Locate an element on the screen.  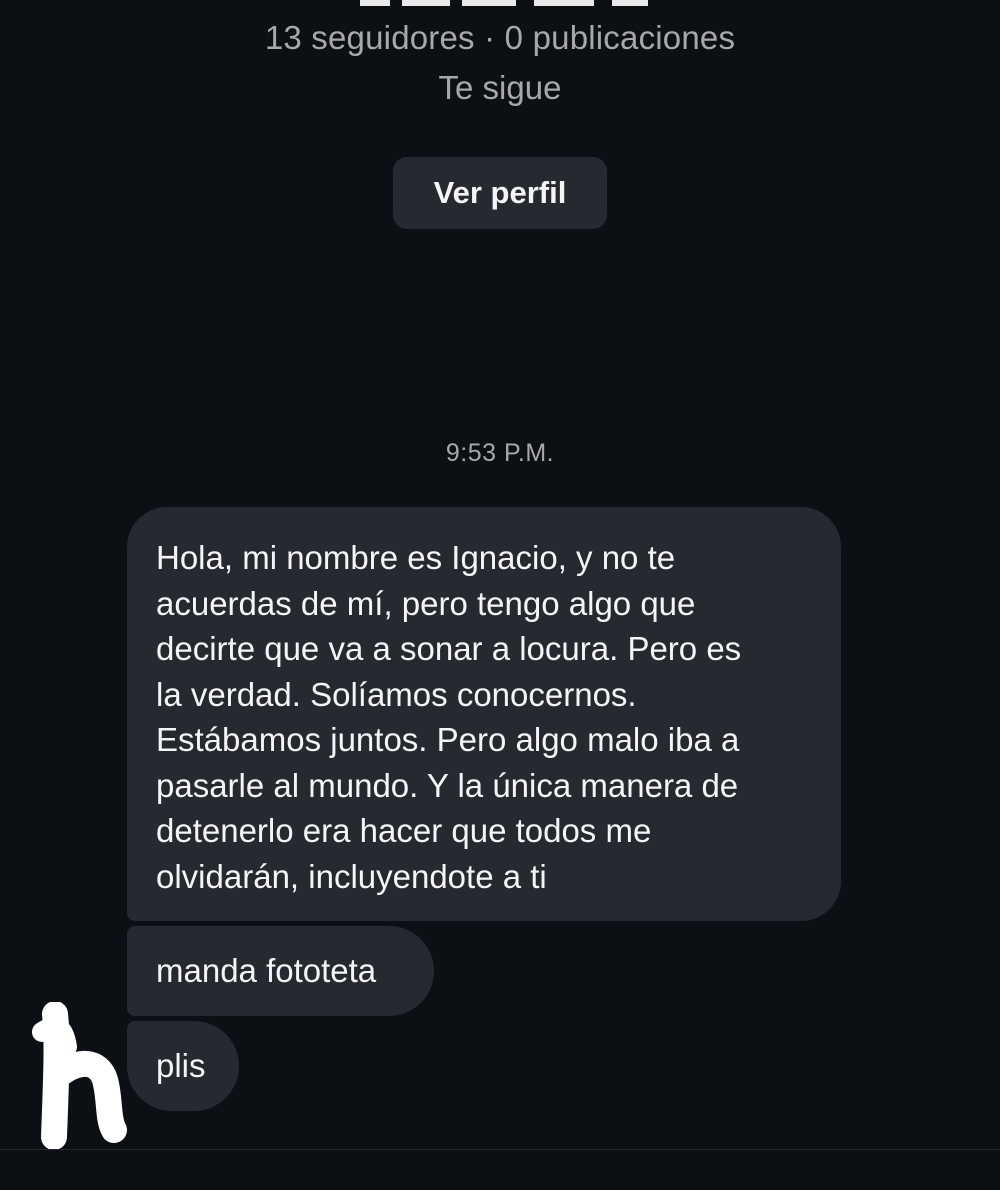
message-timestamp: 9:53 P.M. is located at coordinates (500, 453).